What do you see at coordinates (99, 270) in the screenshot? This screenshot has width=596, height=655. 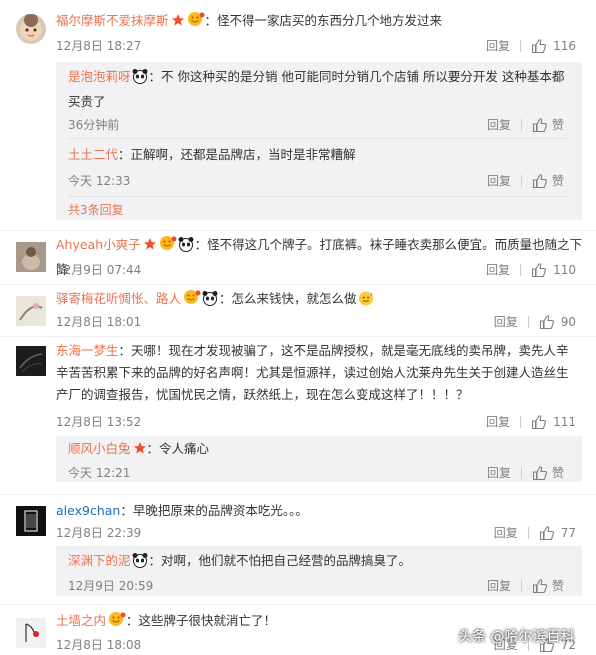 I see `comment-time: 12月9日 07:44` at bounding box center [99, 270].